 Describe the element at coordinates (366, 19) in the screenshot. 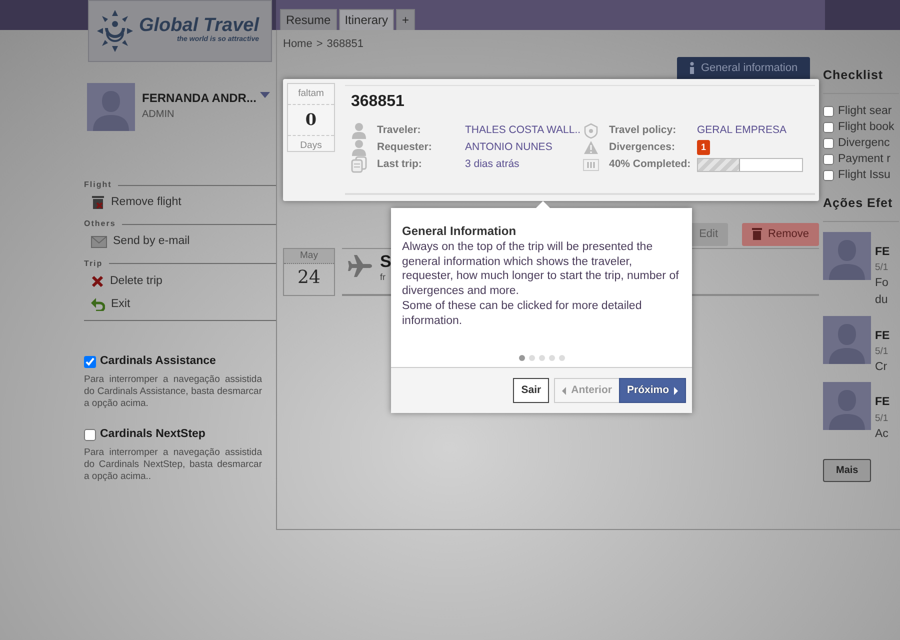

I see `tab: Itinerary` at that location.